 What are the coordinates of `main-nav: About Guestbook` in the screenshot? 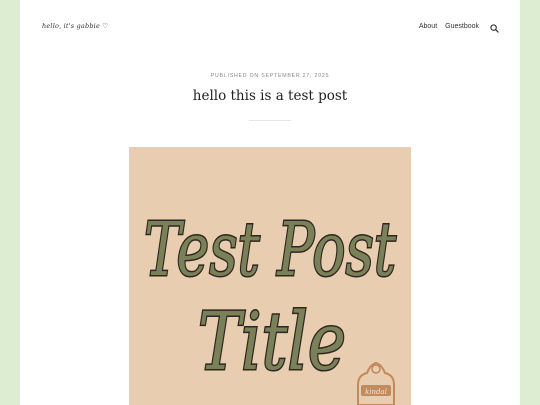 It's located at (449, 26).